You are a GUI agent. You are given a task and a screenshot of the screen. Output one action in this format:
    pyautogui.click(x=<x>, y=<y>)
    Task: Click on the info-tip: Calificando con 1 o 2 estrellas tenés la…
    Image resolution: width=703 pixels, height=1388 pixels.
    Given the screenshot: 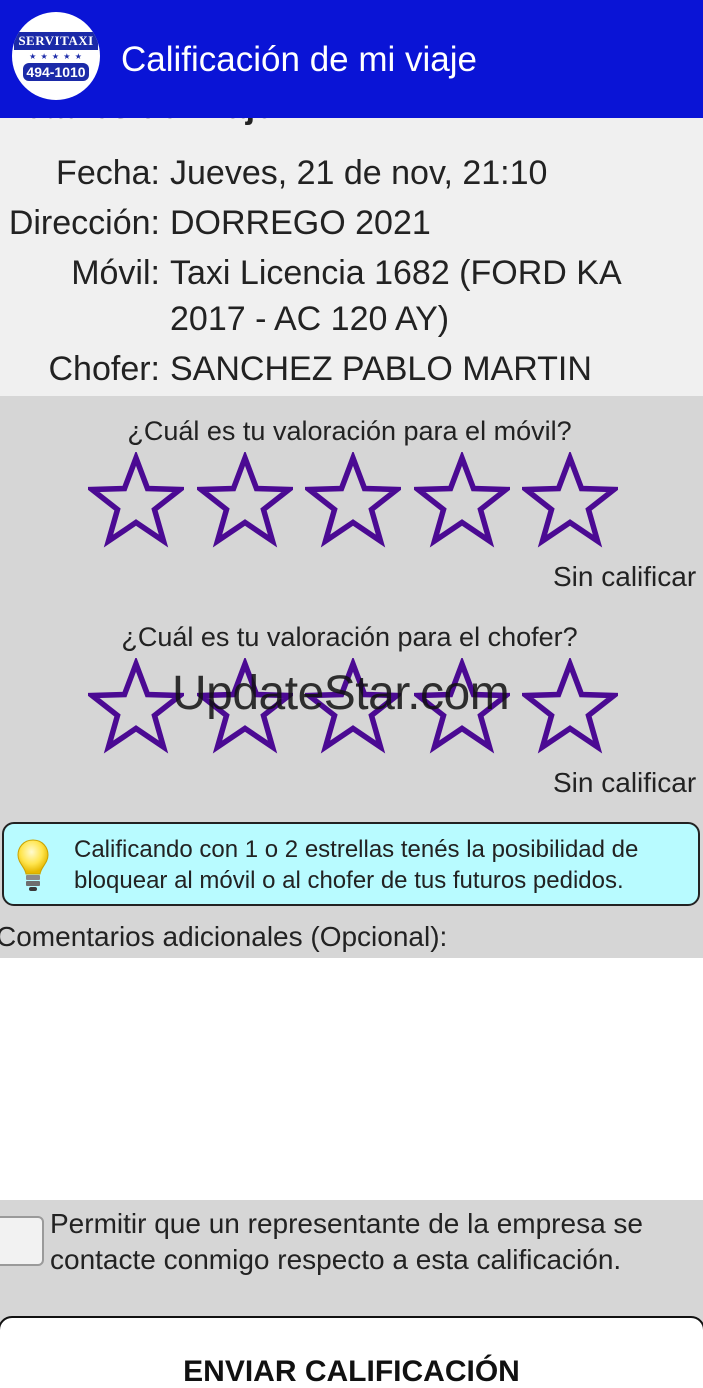 What is the action you would take?
    pyautogui.click(x=351, y=864)
    